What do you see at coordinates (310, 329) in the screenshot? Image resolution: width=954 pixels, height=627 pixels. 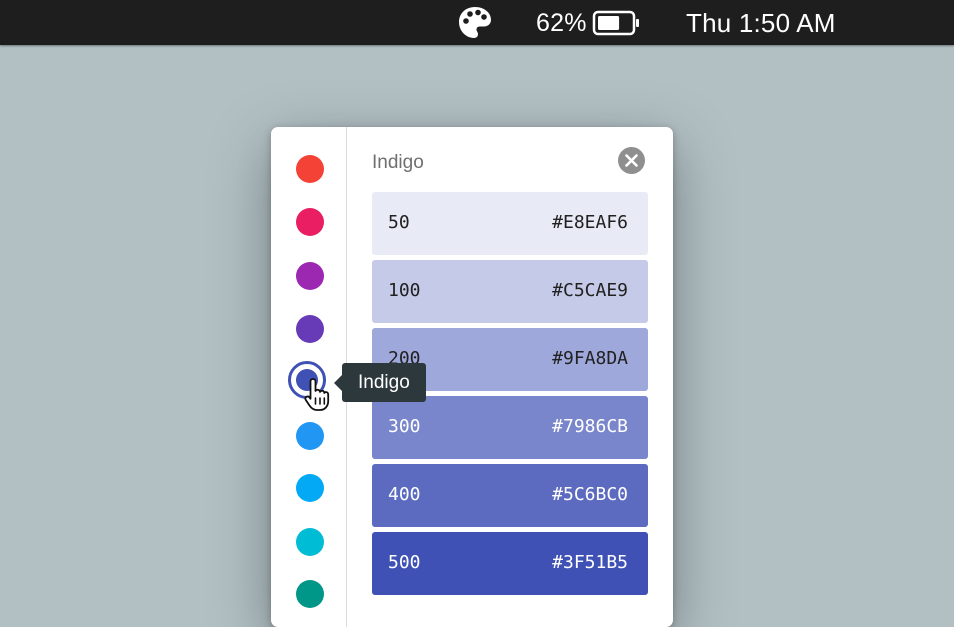 I see `color-dot-deep-purple` at bounding box center [310, 329].